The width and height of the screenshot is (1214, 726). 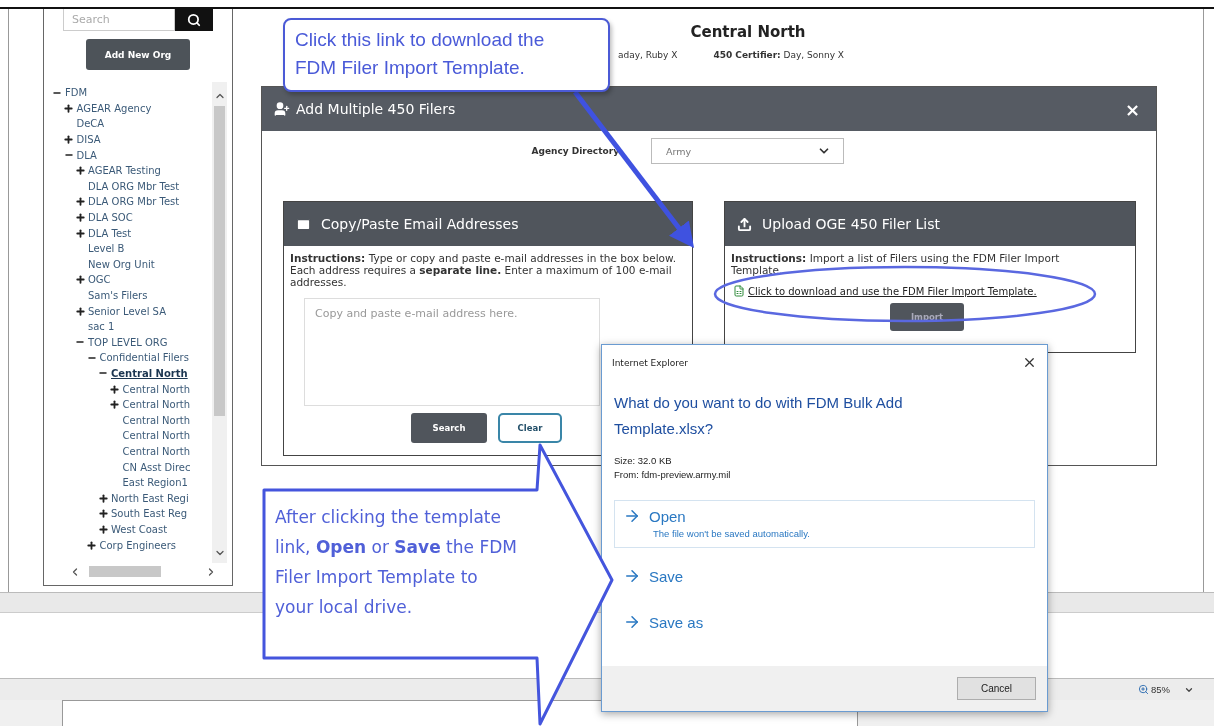 What do you see at coordinates (137, 545) in the screenshot?
I see `tree-item: Corp Engineers` at bounding box center [137, 545].